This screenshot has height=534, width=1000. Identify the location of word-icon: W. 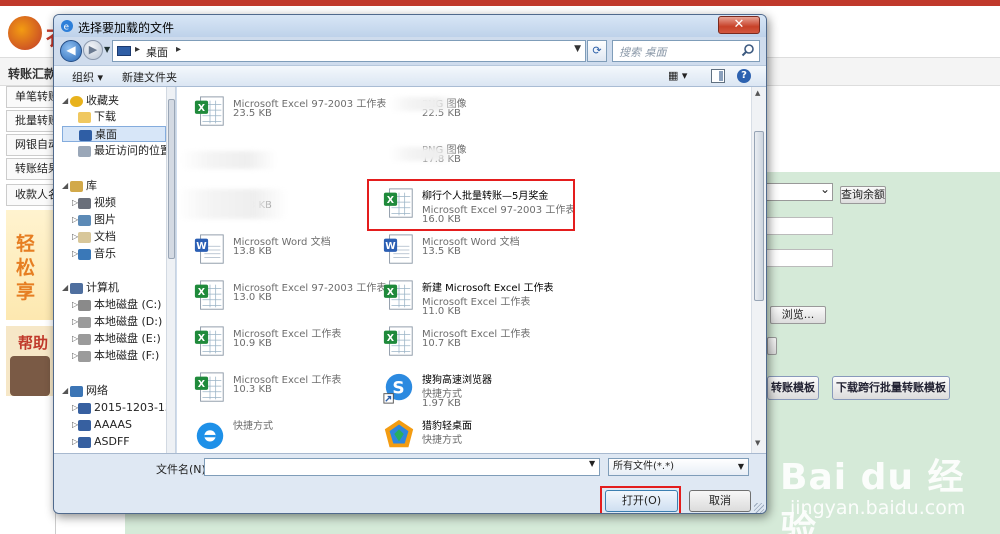
(399, 251).